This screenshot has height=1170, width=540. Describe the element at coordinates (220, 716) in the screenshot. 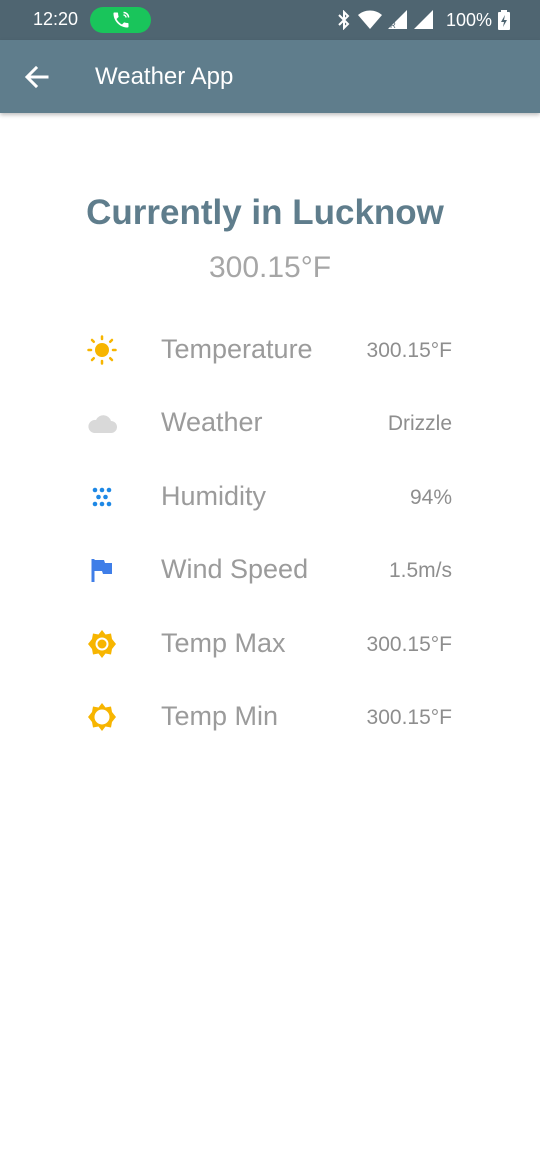

I see `detail-label: Temp Min` at that location.